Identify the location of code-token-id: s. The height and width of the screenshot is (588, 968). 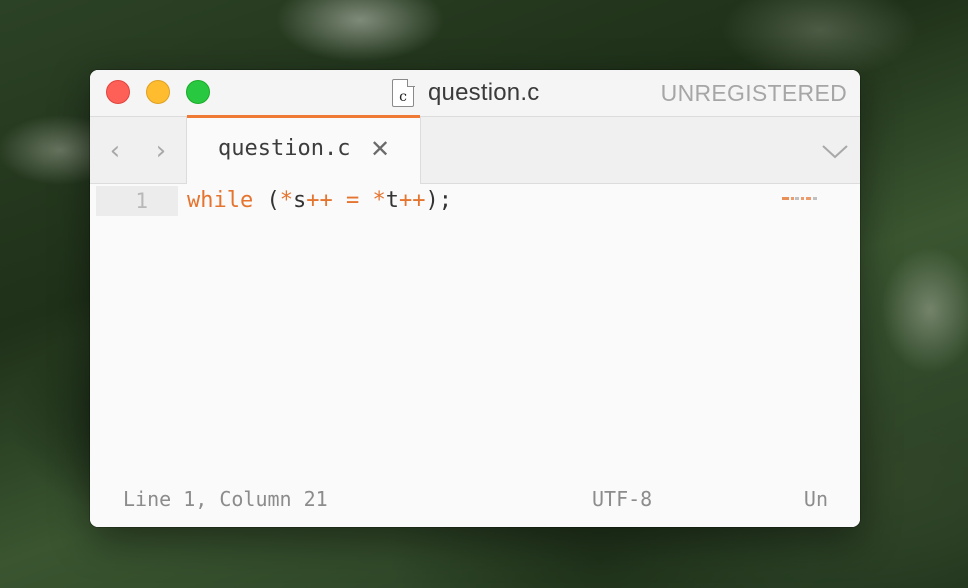
(299, 200).